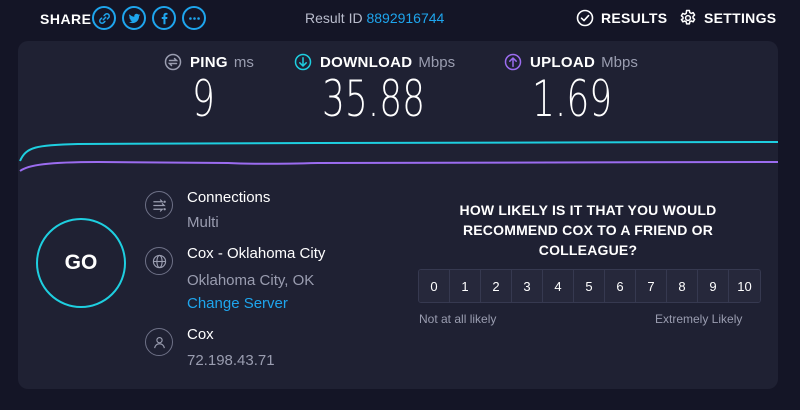 The height and width of the screenshot is (410, 800). Describe the element at coordinates (398, 166) in the screenshot. I see `upload-speed-line` at that location.